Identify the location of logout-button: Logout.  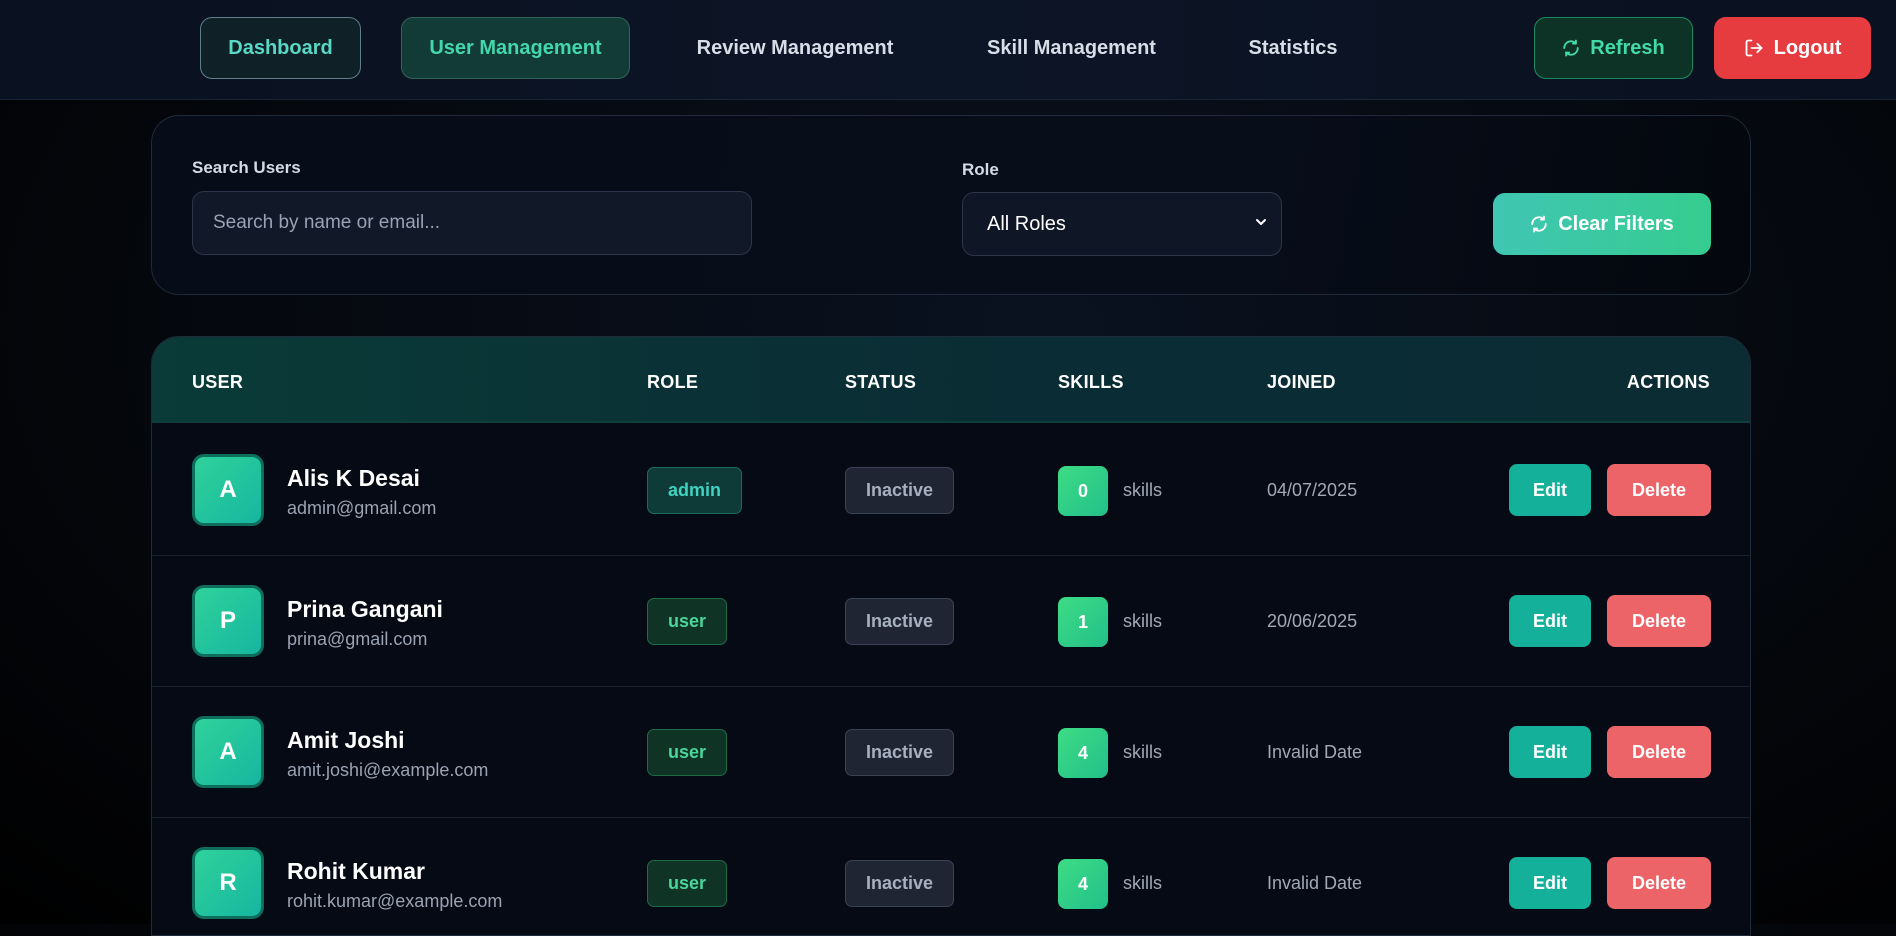
(1792, 48).